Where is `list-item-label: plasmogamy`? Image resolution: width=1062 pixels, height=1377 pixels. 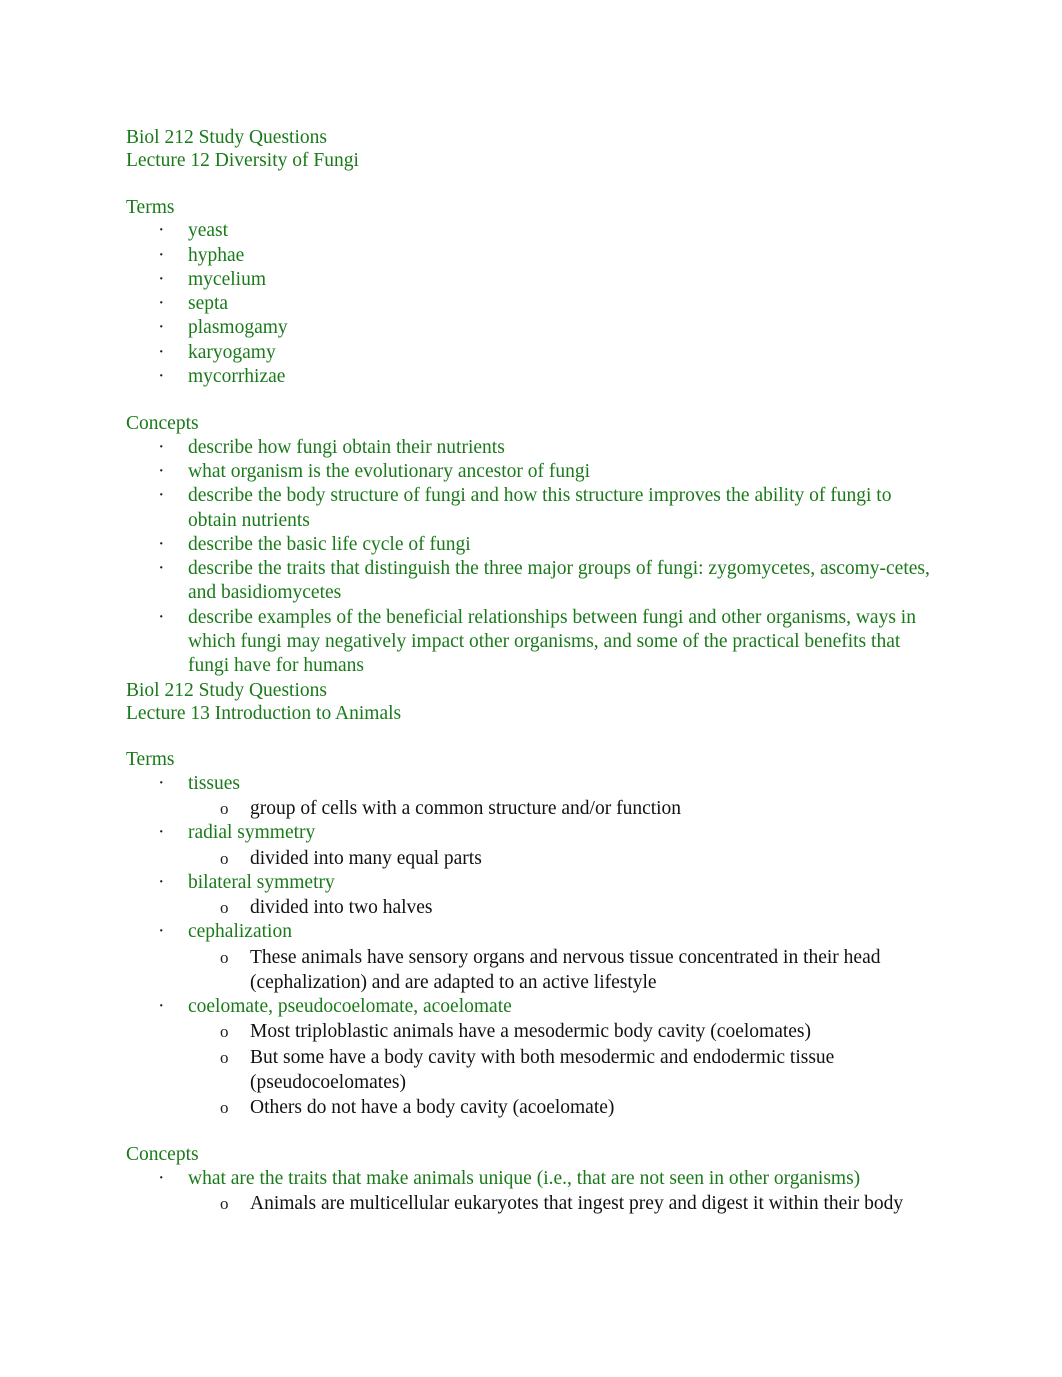 list-item-label: plasmogamy is located at coordinates (238, 328).